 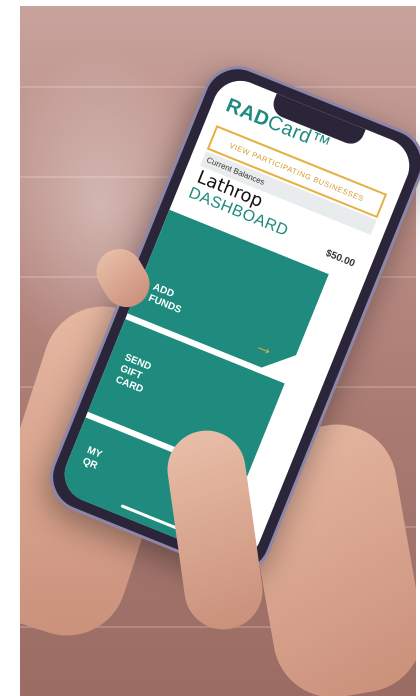 I want to click on add-funds-label: ADD FUNDS, so click(x=164, y=298).